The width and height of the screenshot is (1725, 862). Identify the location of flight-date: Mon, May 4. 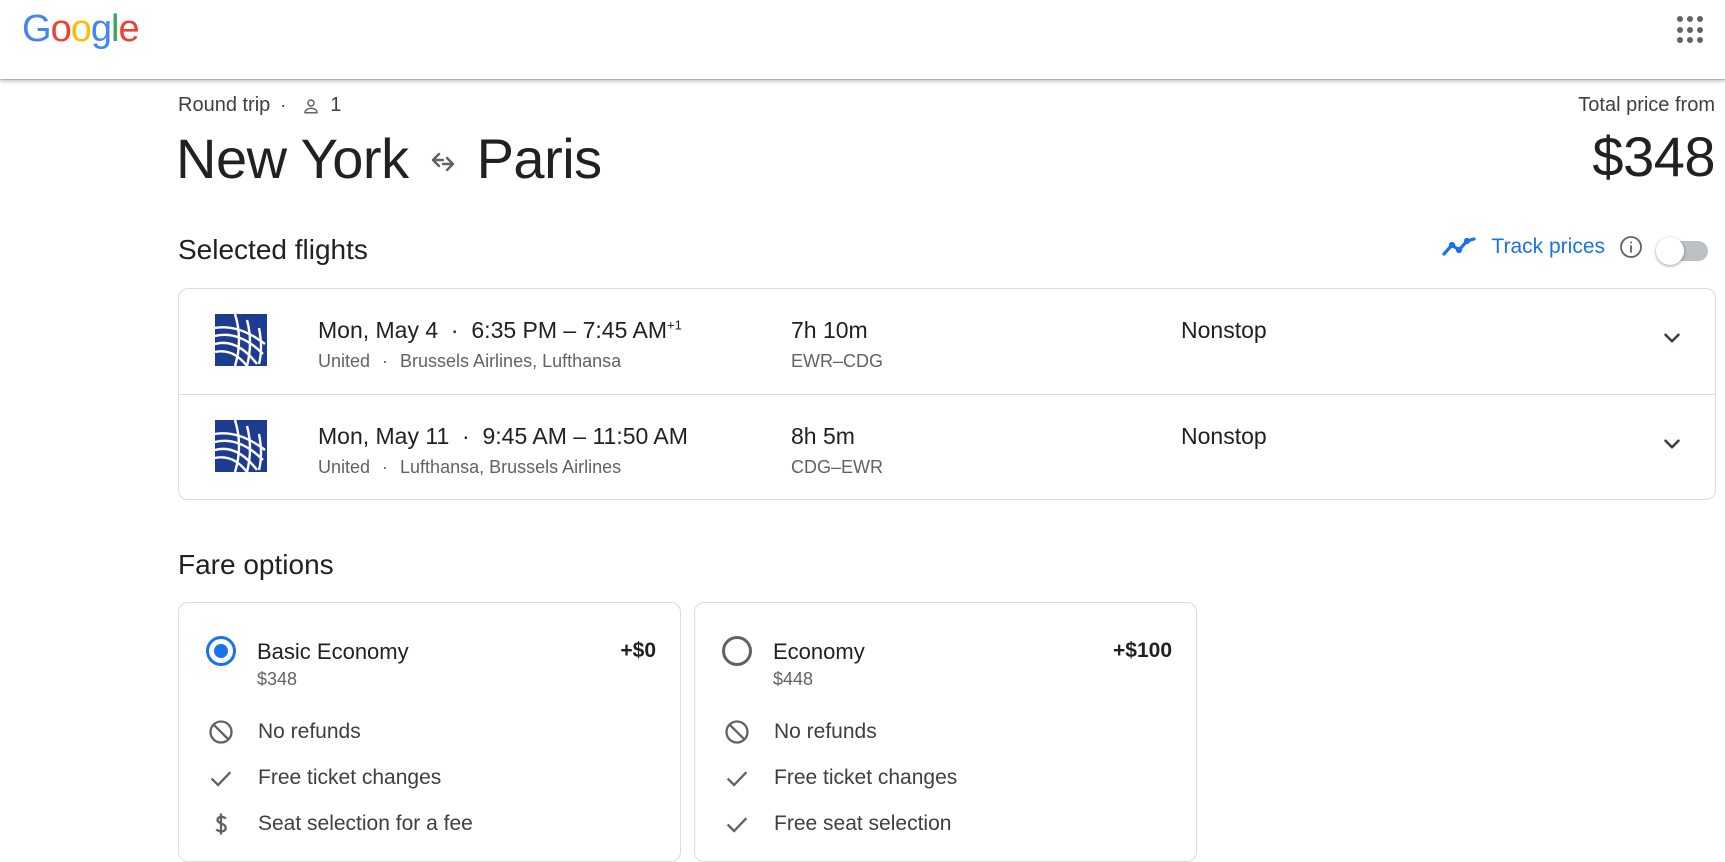
(378, 330).